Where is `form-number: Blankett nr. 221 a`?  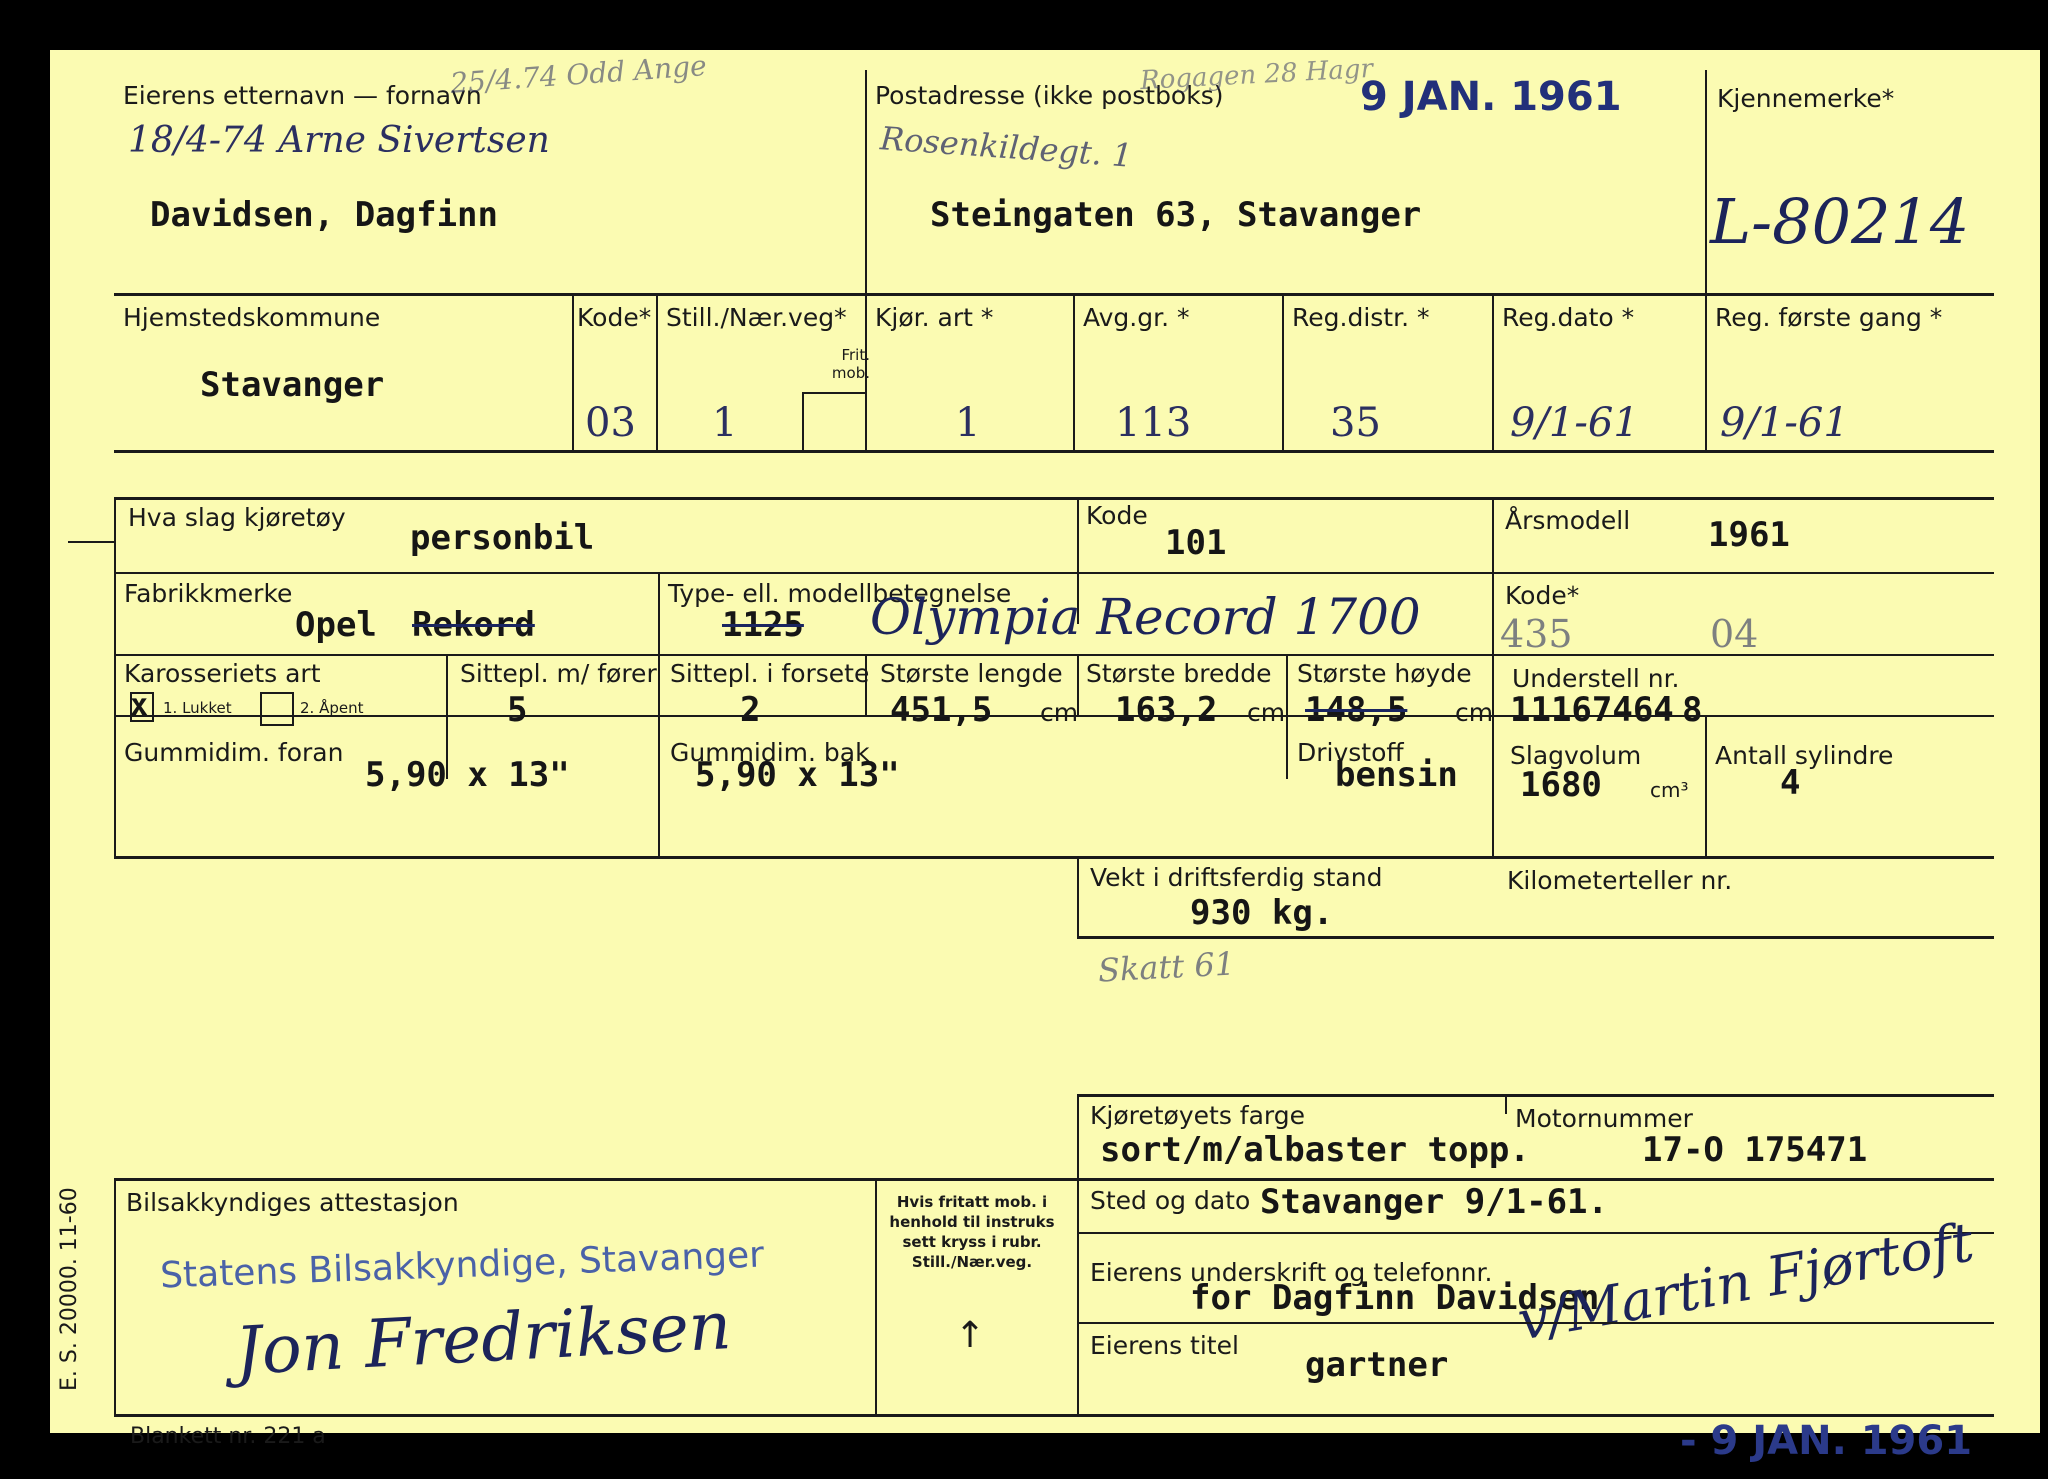
form-number: Blankett nr. 221 a is located at coordinates (228, 1436).